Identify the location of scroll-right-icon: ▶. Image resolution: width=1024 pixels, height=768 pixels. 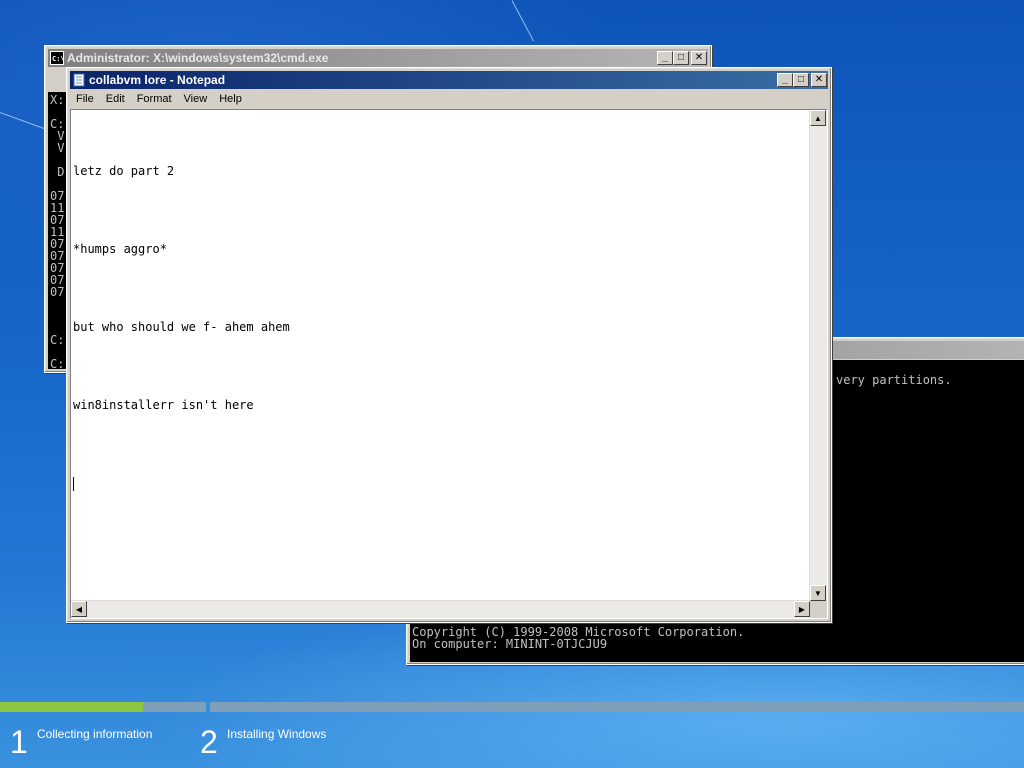
(802, 609).